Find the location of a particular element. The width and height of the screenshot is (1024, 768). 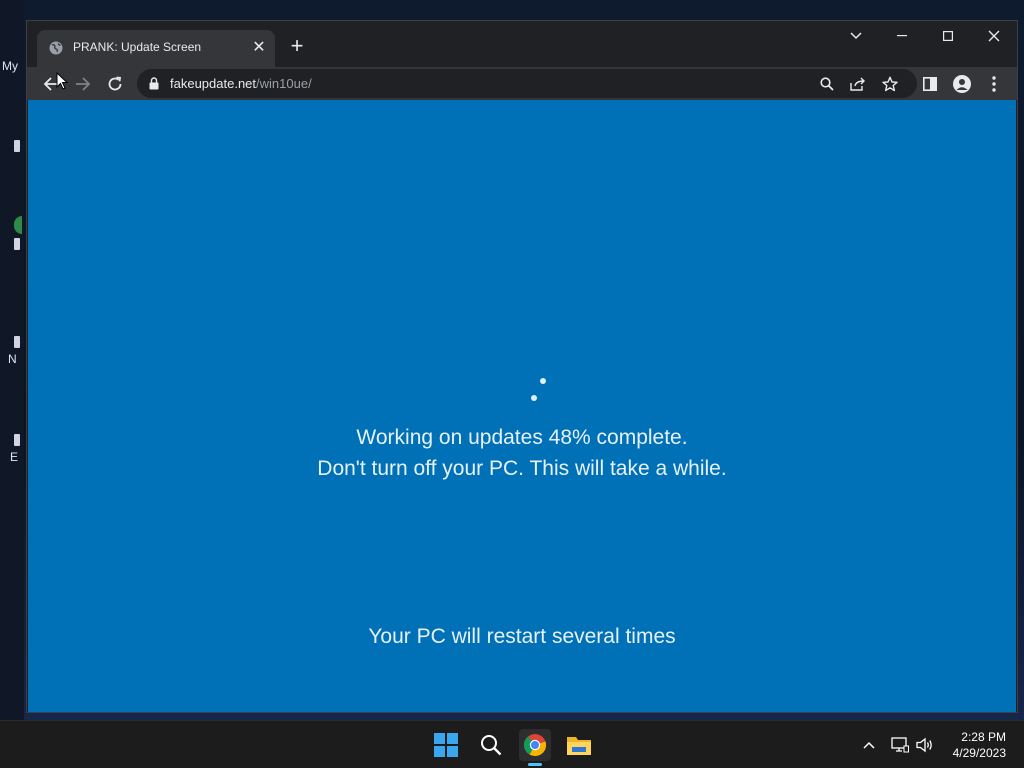

lock-icon is located at coordinates (154, 83).